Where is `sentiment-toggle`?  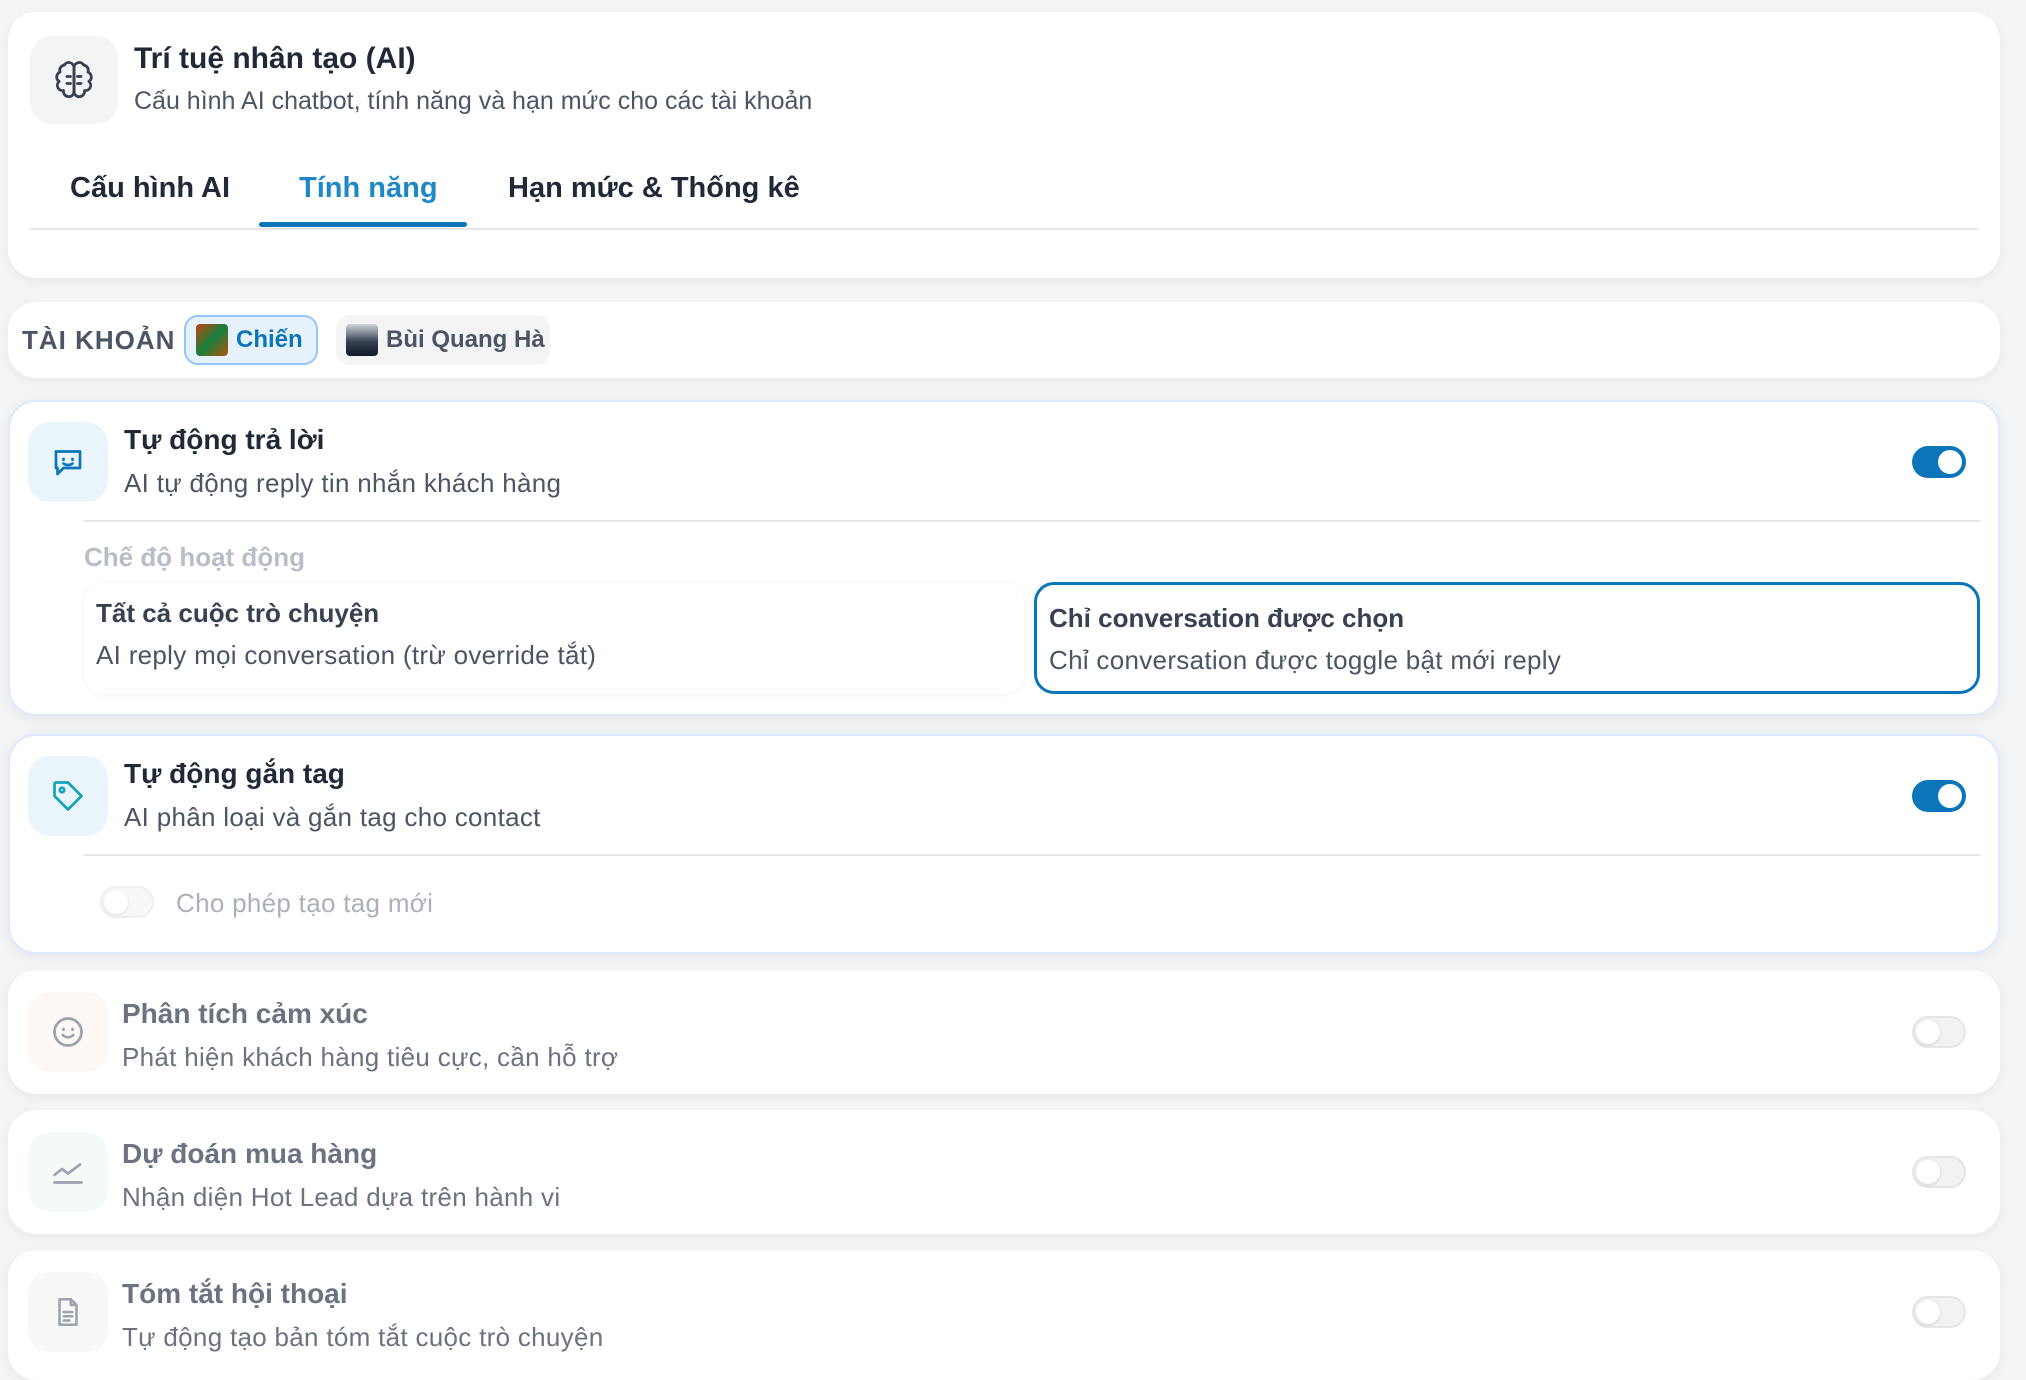 sentiment-toggle is located at coordinates (1939, 1032).